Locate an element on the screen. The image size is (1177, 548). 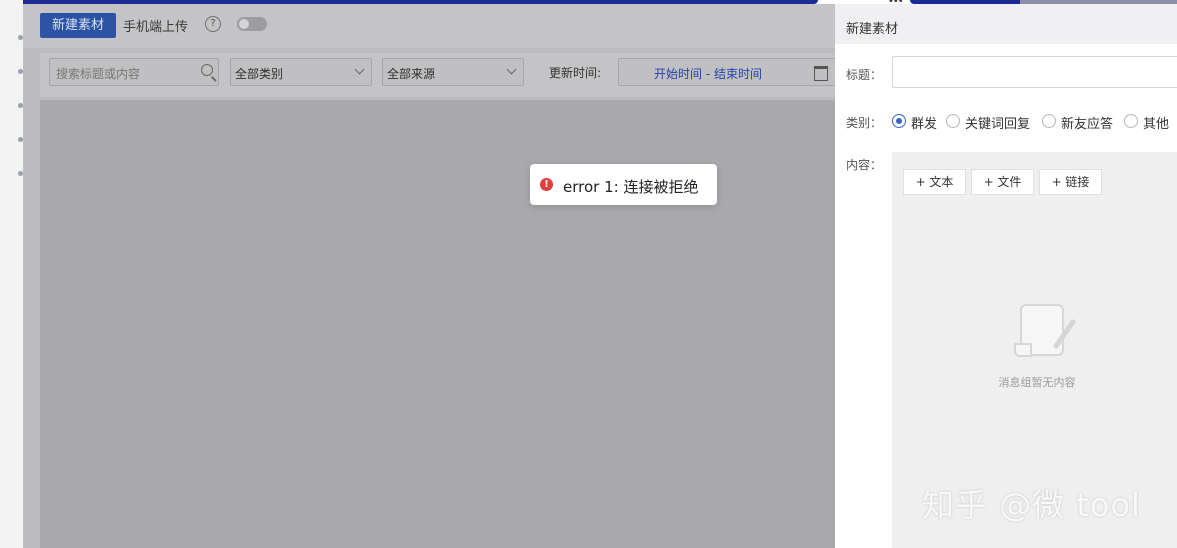
title-input is located at coordinates (1034, 72).